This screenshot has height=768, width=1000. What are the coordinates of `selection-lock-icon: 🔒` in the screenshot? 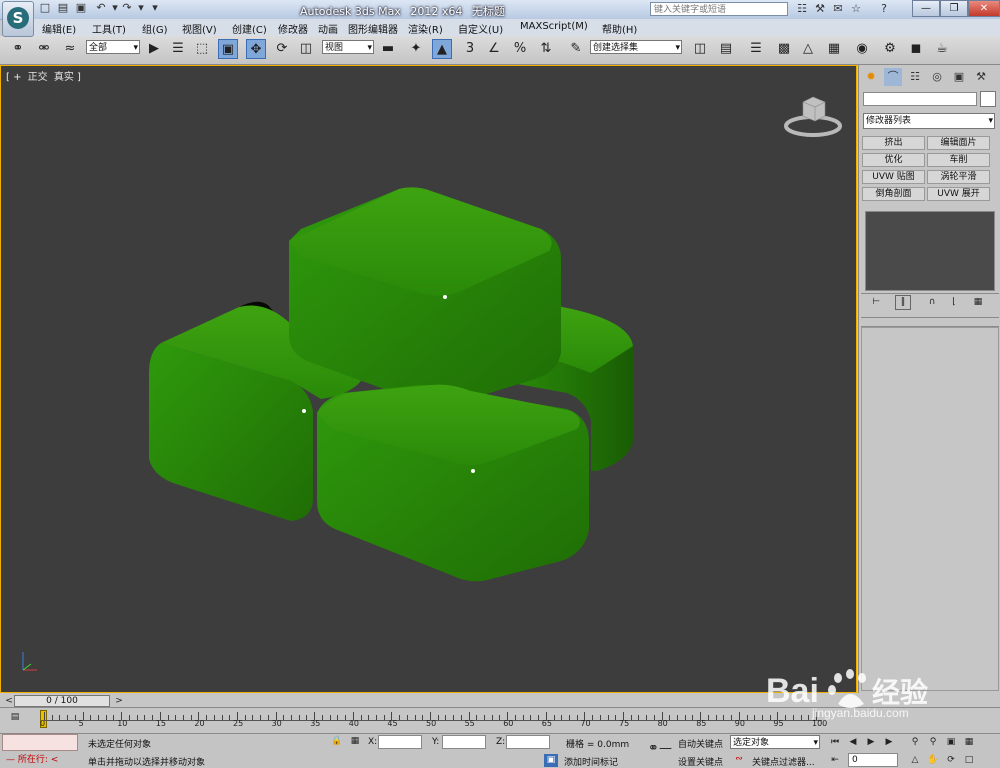 It's located at (337, 741).